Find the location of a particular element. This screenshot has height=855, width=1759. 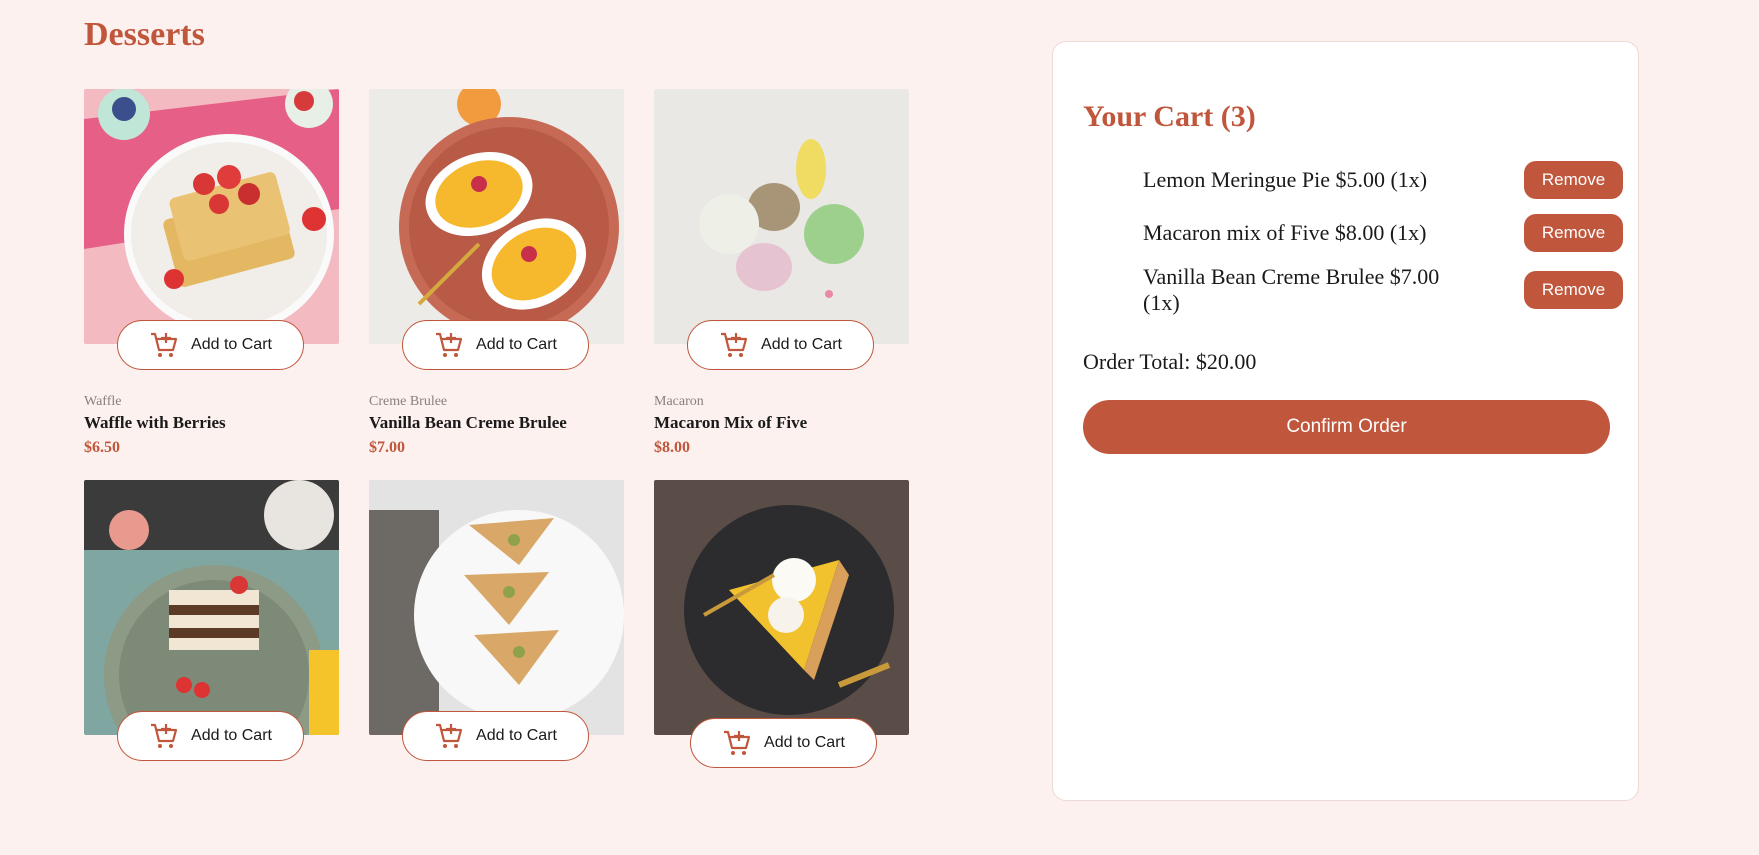

product-category: Waffle is located at coordinates (103, 401).